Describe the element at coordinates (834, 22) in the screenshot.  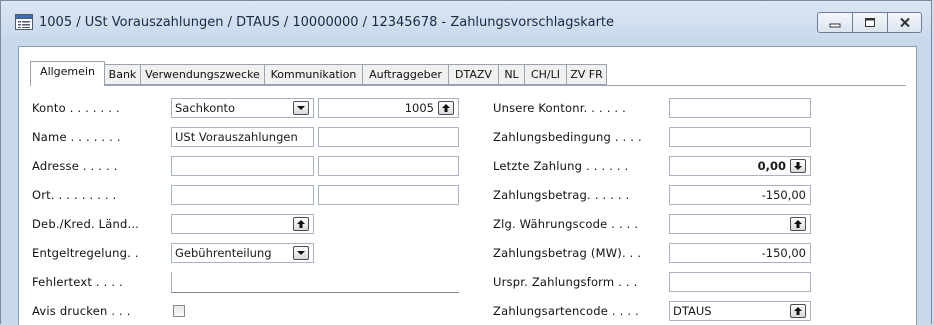
I see `minimize-button` at that location.